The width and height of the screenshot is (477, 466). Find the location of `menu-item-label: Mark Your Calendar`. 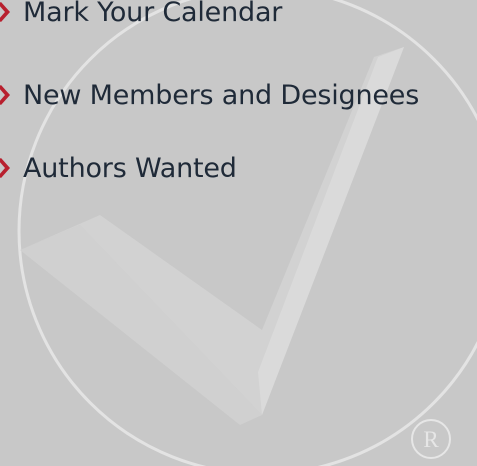

menu-item-label: Mark Your Calendar is located at coordinates (153, 14).